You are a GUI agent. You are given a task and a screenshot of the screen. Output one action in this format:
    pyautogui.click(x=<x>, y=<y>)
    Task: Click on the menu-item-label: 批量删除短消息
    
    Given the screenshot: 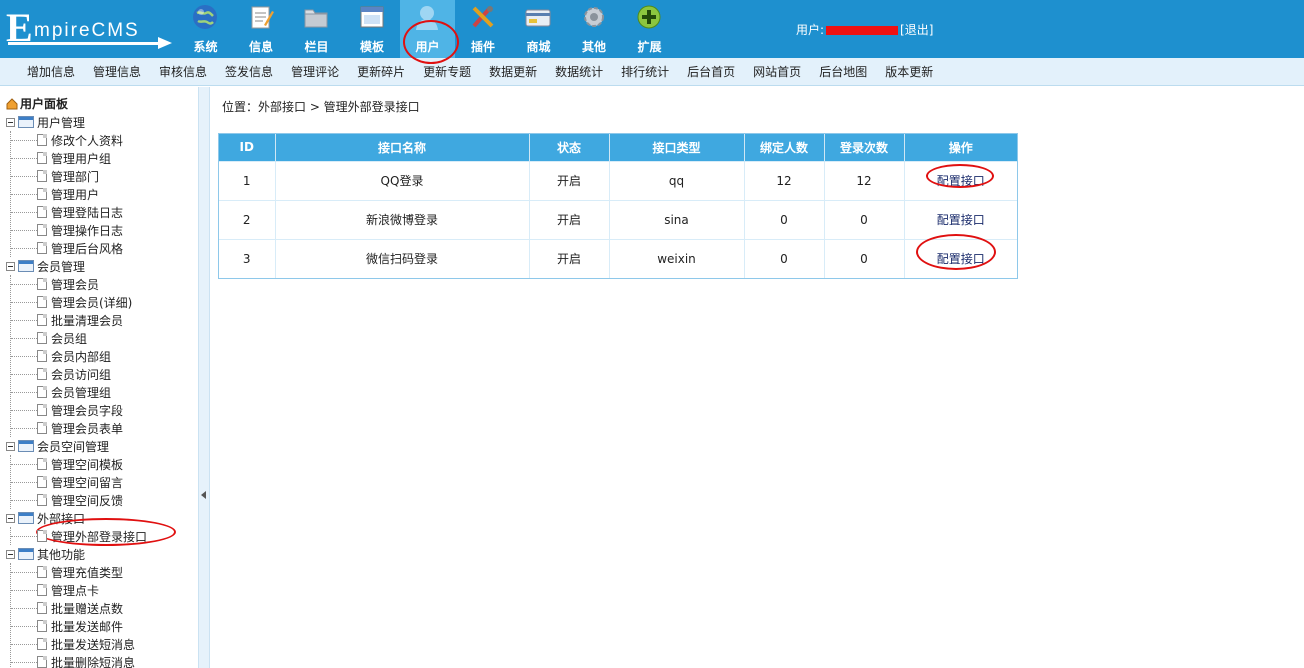 What is the action you would take?
    pyautogui.click(x=93, y=661)
    